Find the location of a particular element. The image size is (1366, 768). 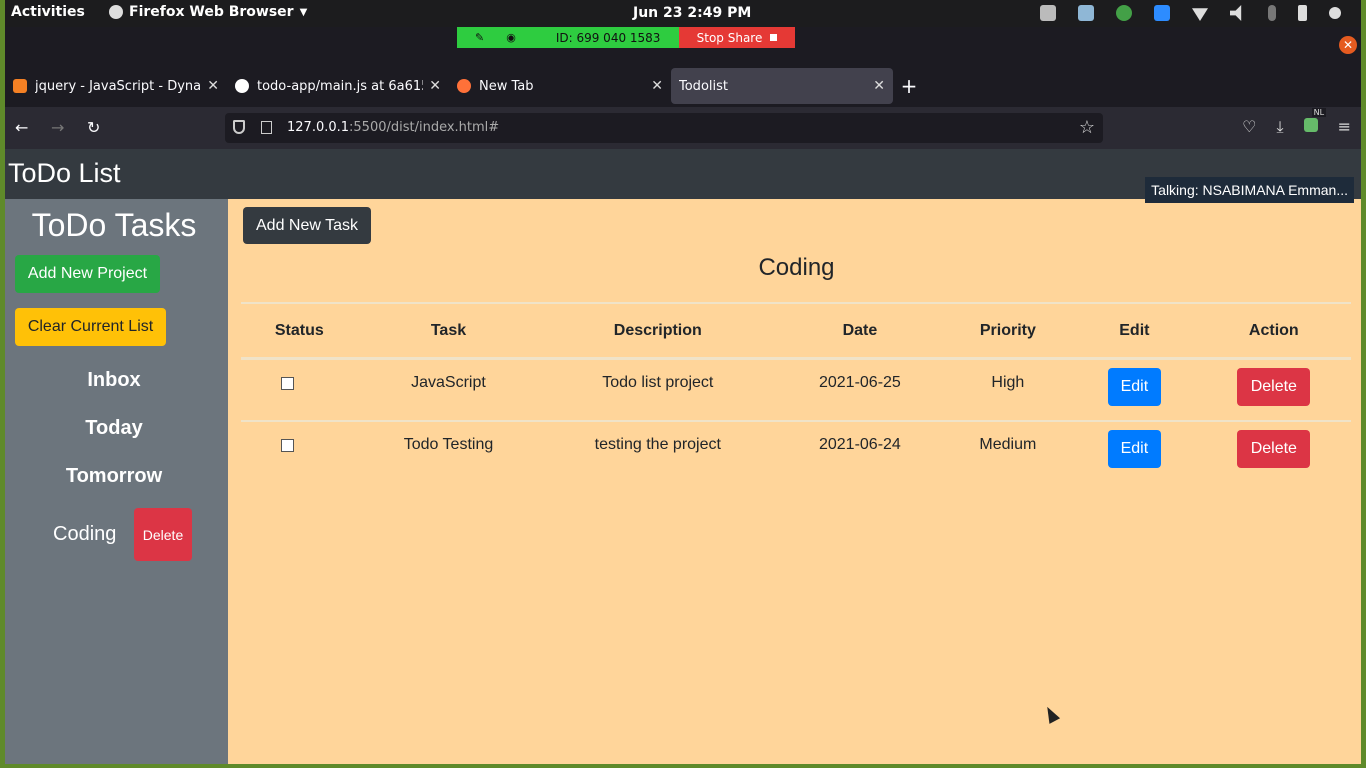

description-cell: testing the project is located at coordinates (657, 444).